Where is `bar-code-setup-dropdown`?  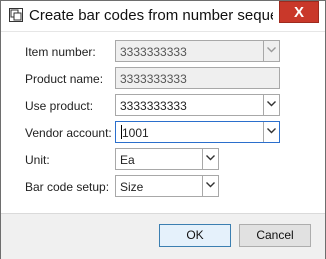
bar-code-setup-dropdown is located at coordinates (210, 186).